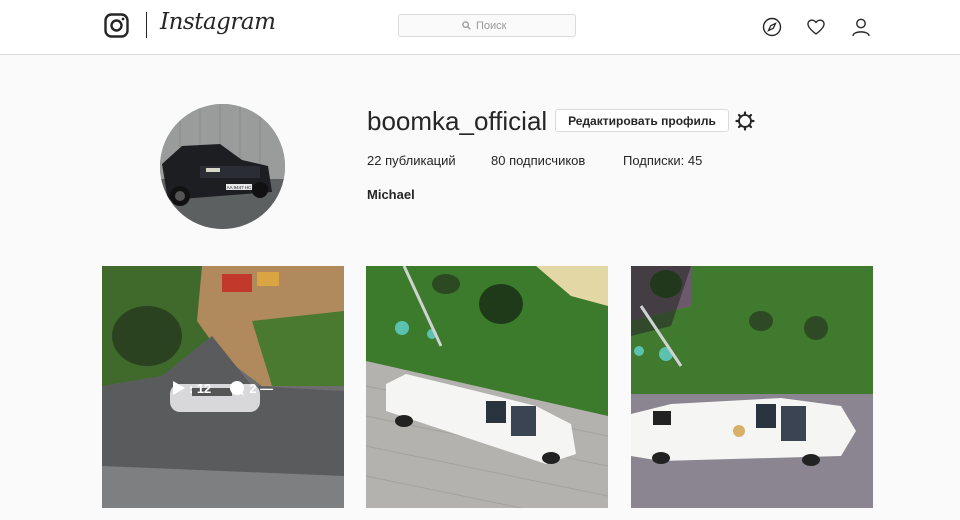 The height and width of the screenshot is (520, 960). What do you see at coordinates (146, 25) in the screenshot?
I see `logo-divider` at bounding box center [146, 25].